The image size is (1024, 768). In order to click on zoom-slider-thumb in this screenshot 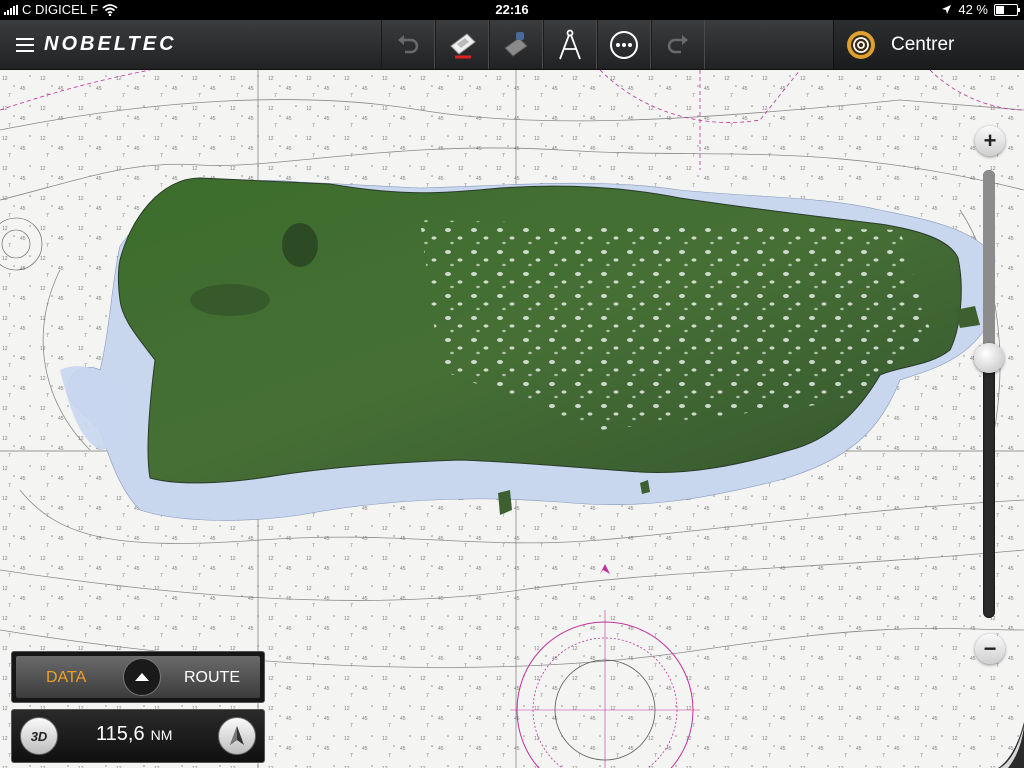, I will do `click(989, 358)`.